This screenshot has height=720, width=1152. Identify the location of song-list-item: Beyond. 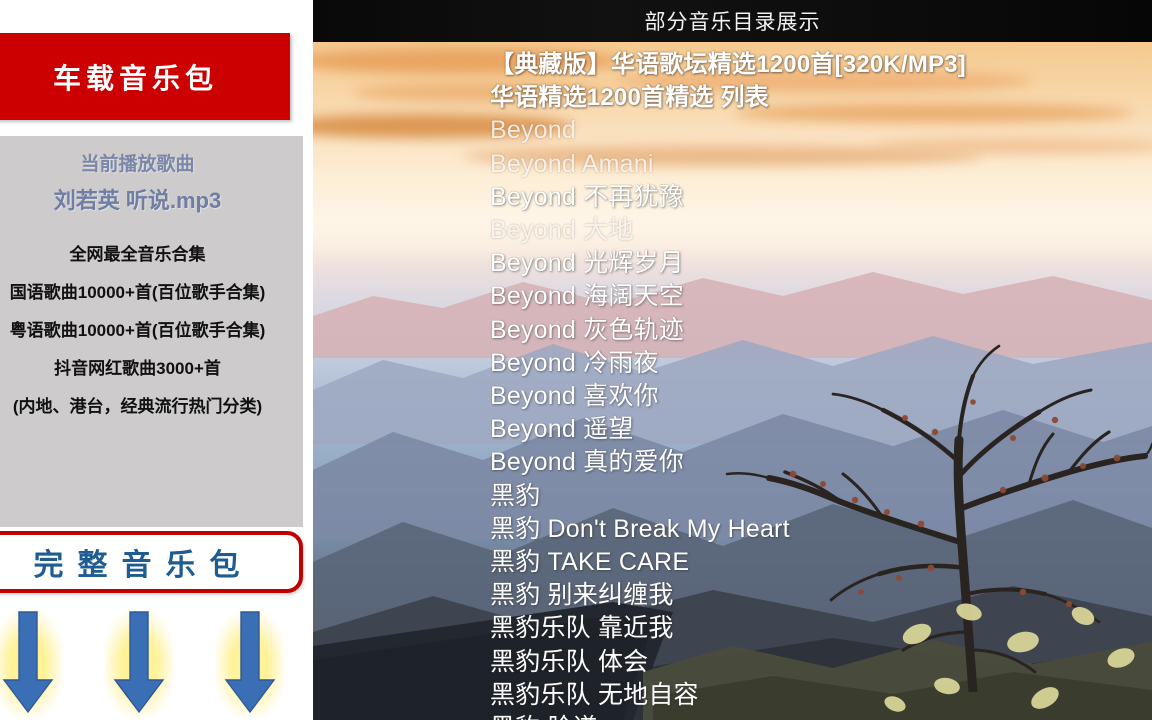
(821, 130).